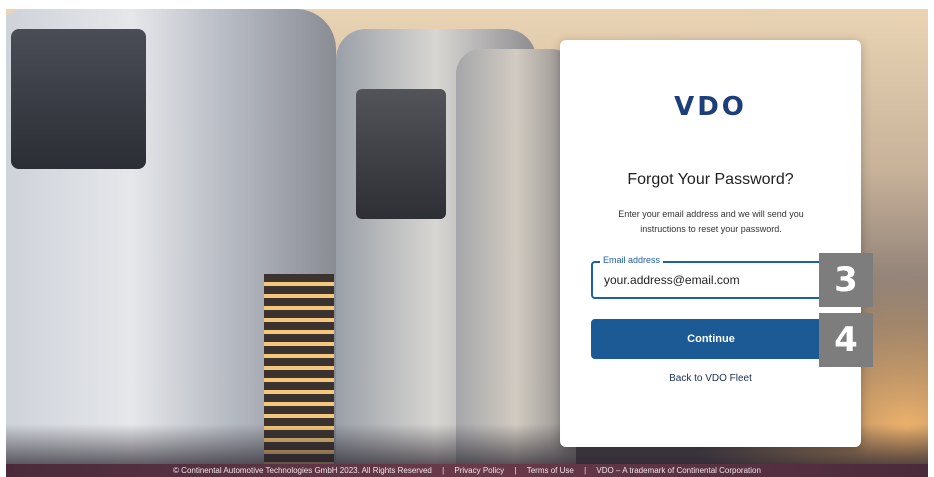  Describe the element at coordinates (516, 256) in the screenshot. I see `truck-image` at that location.